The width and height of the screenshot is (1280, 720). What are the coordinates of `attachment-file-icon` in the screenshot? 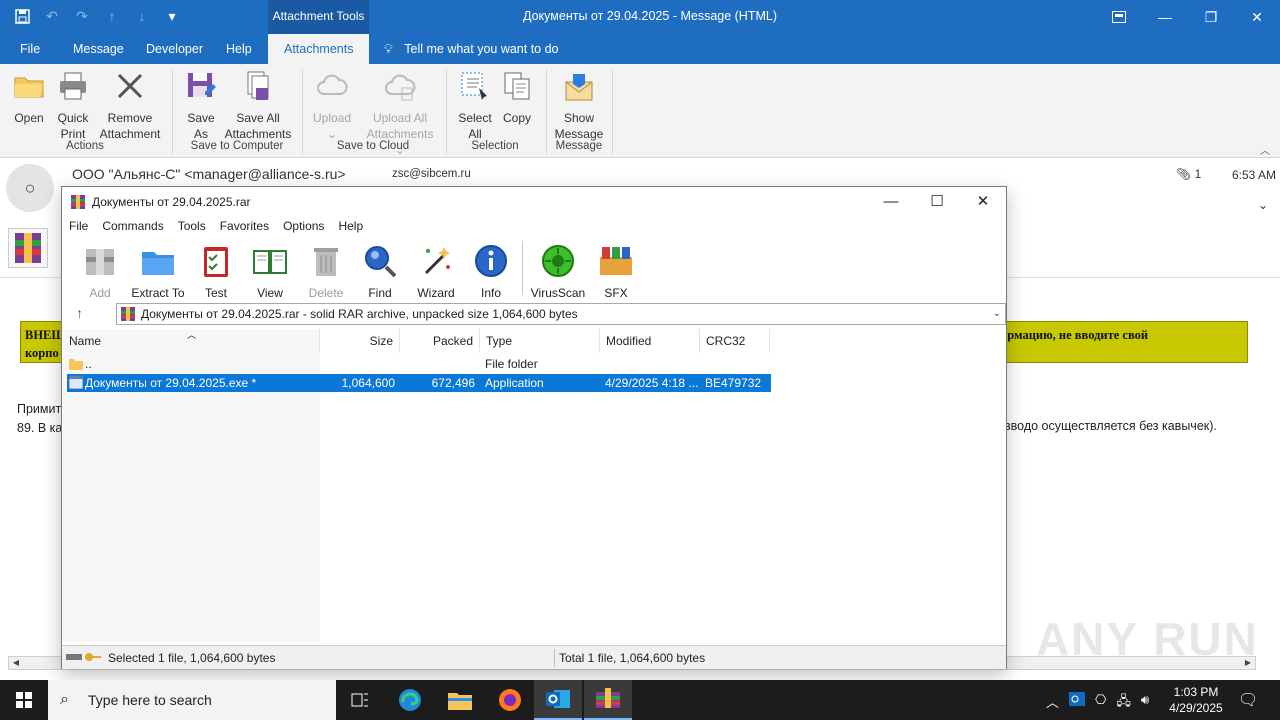 It's located at (28, 248).